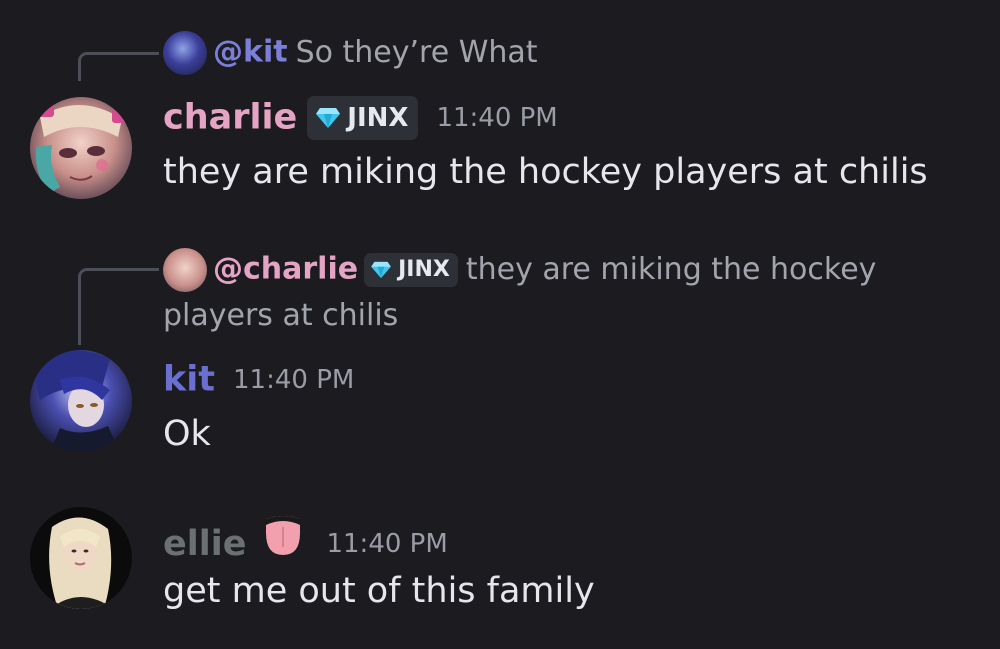  Describe the element at coordinates (281, 315) in the screenshot. I see `reply-text-continued: players at chilis` at that location.